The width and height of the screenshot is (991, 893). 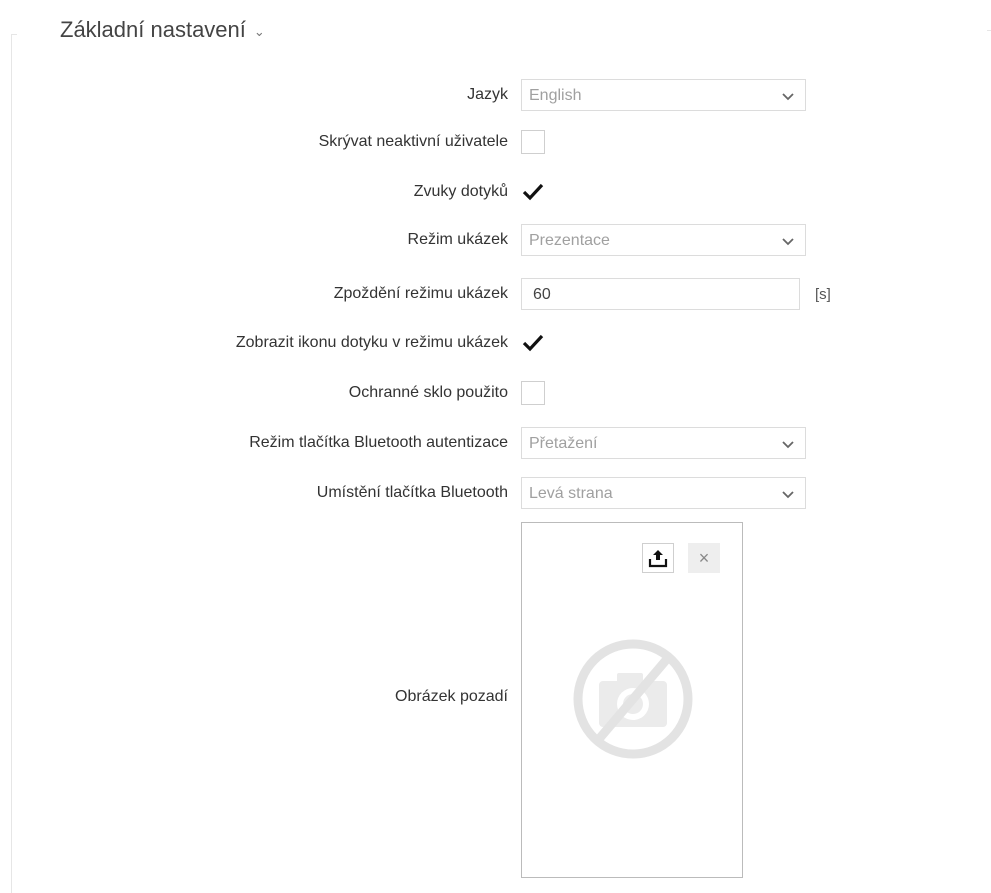 I want to click on demo-mode-label: Režim ukázek, so click(x=457, y=239).